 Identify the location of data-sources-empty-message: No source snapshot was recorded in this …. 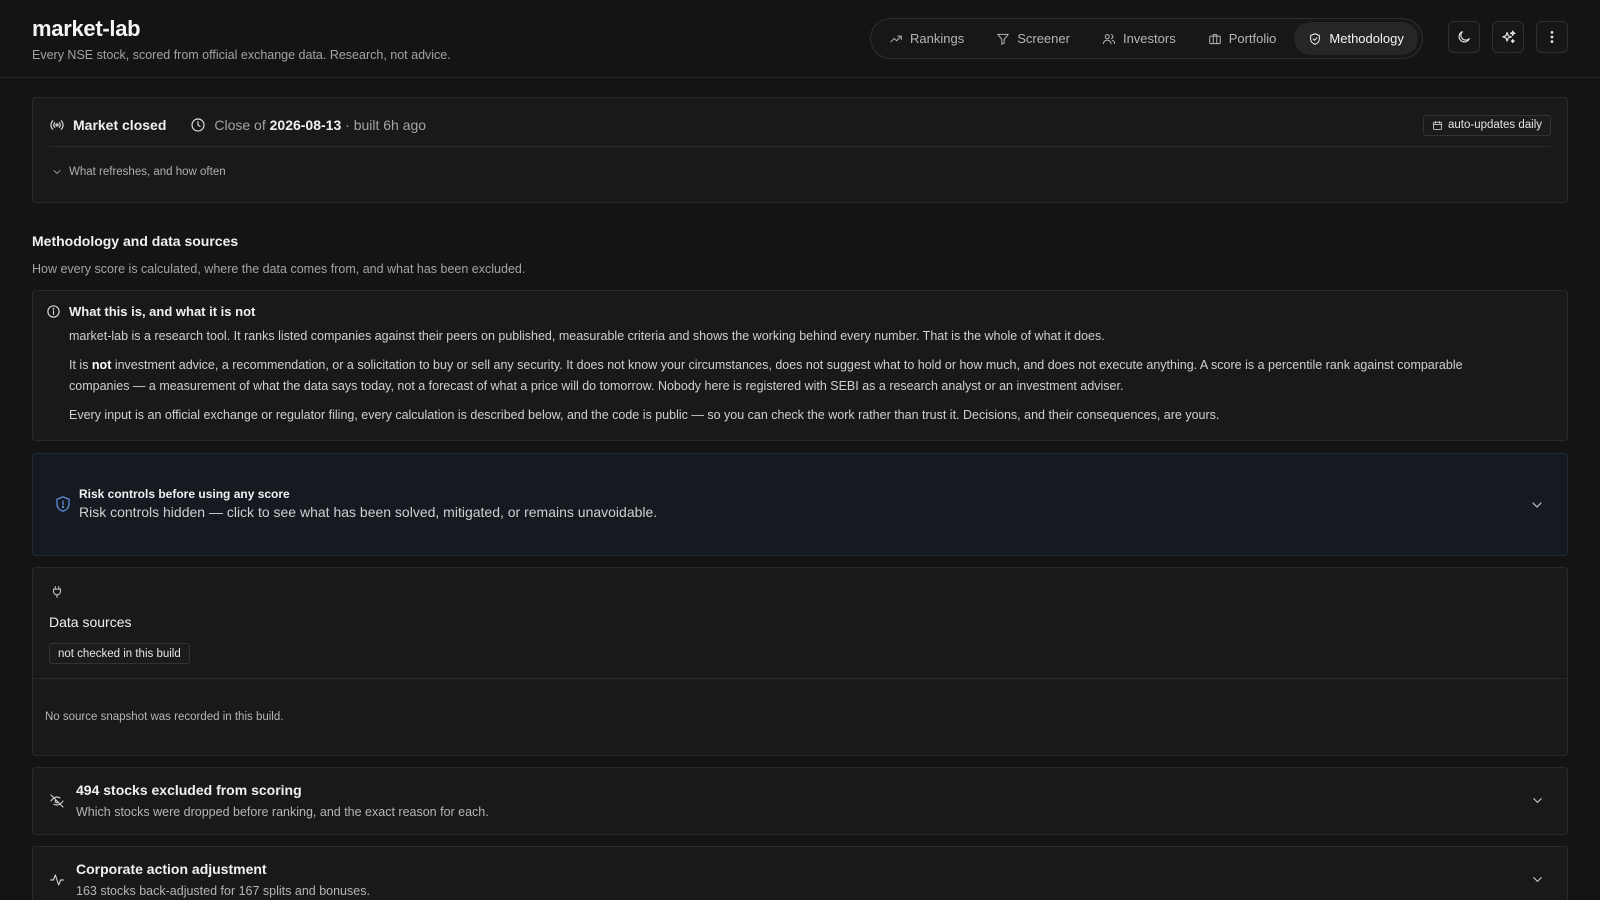
(164, 717).